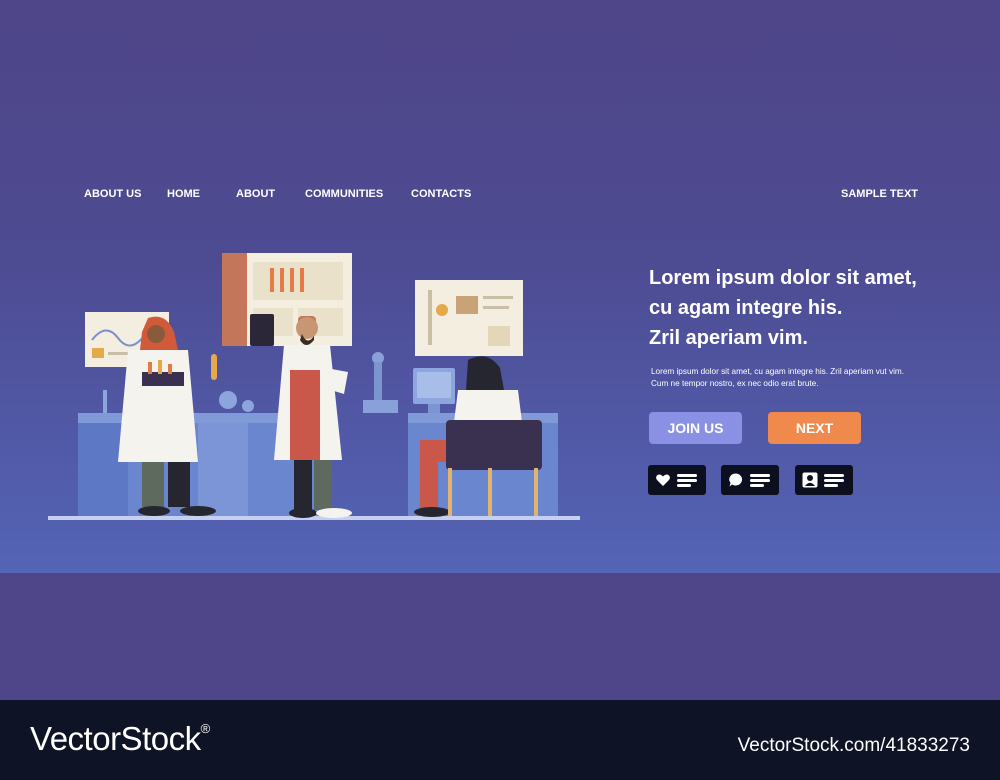  Describe the element at coordinates (663, 480) in the screenshot. I see `heart-icon` at that location.